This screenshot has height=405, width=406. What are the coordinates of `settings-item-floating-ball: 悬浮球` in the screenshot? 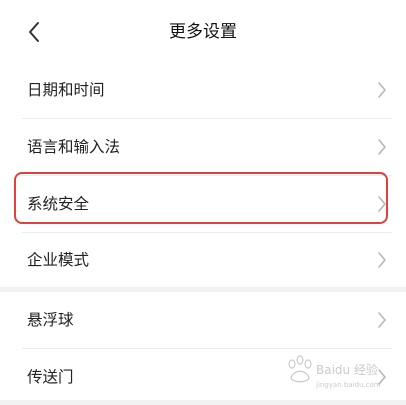 It's located at (203, 320).